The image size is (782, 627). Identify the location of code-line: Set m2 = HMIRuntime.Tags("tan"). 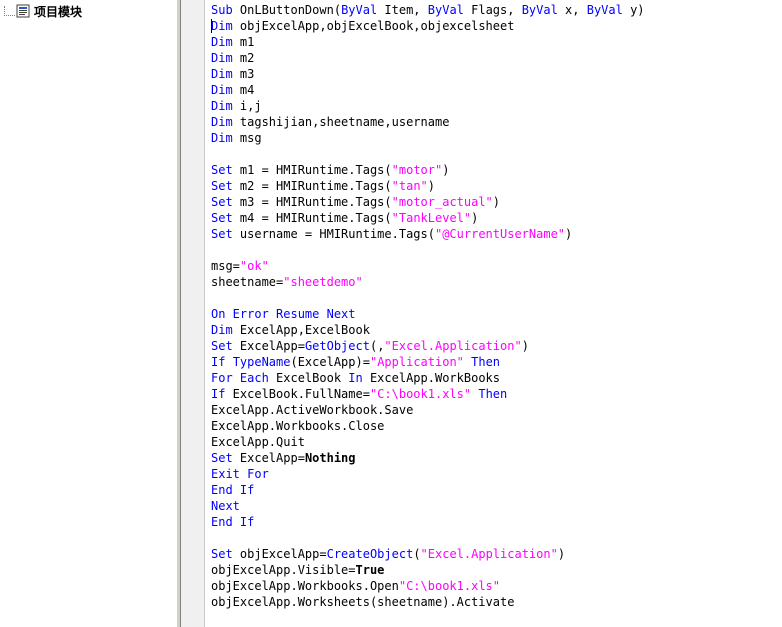
(428, 186).